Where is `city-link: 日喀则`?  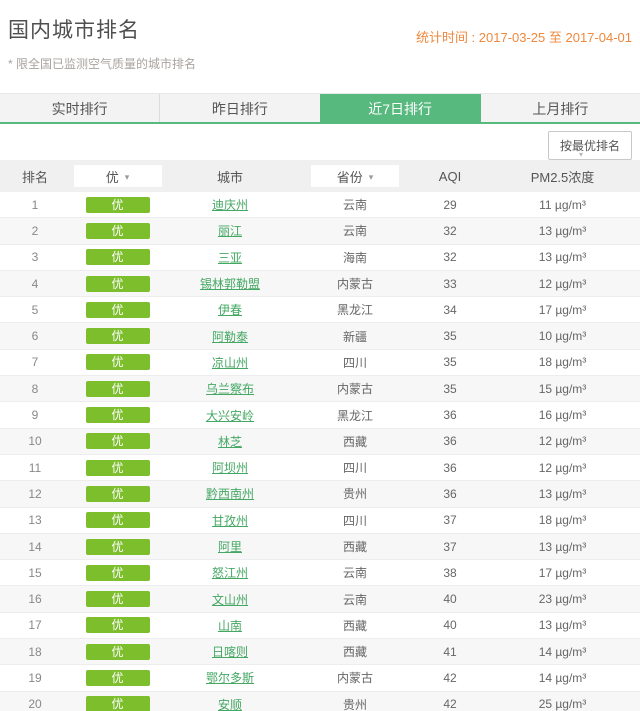
city-link: 日喀则 is located at coordinates (230, 652).